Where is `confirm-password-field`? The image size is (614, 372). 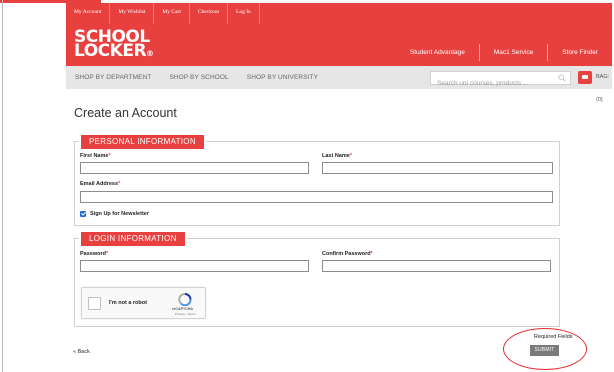
confirm-password-field is located at coordinates (436, 267).